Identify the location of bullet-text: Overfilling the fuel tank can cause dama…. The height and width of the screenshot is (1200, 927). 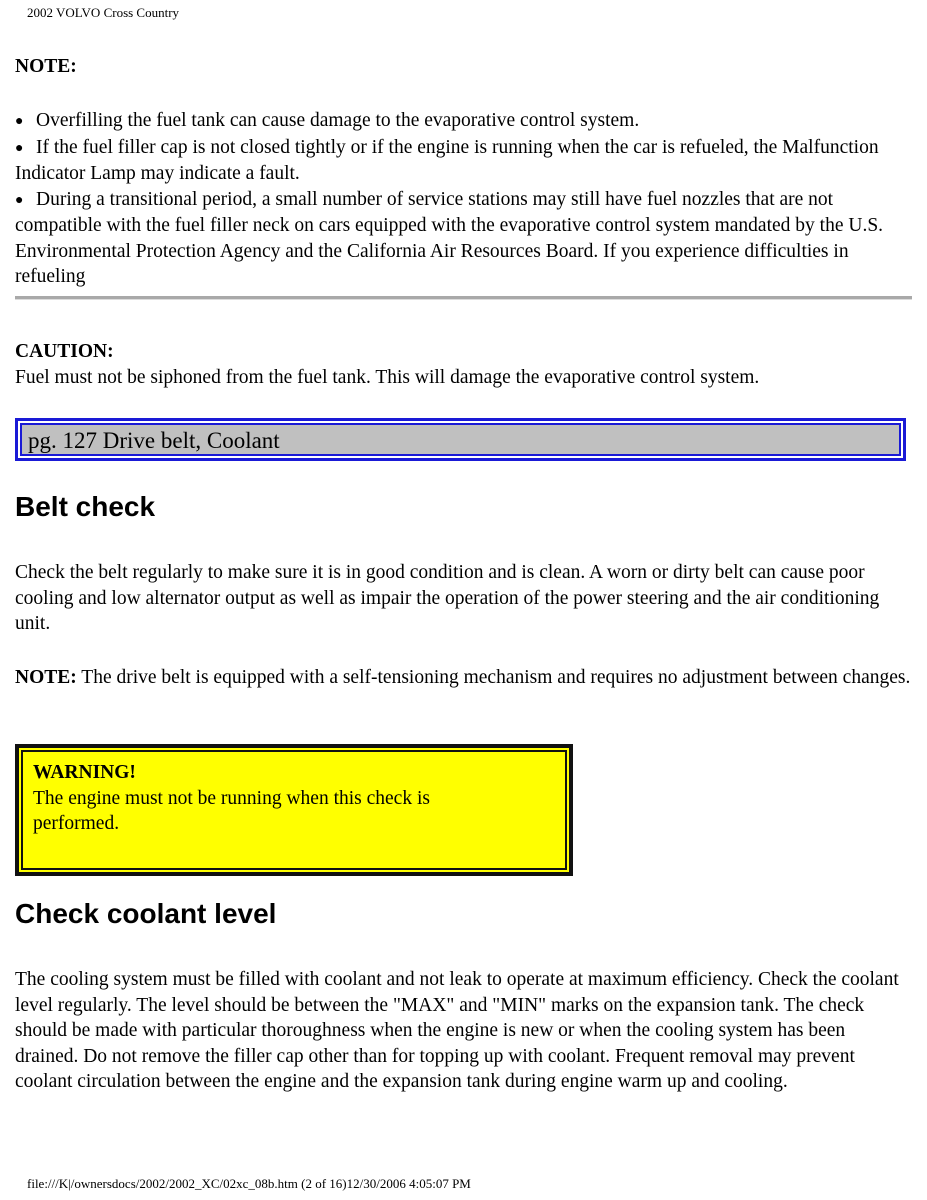
(338, 120).